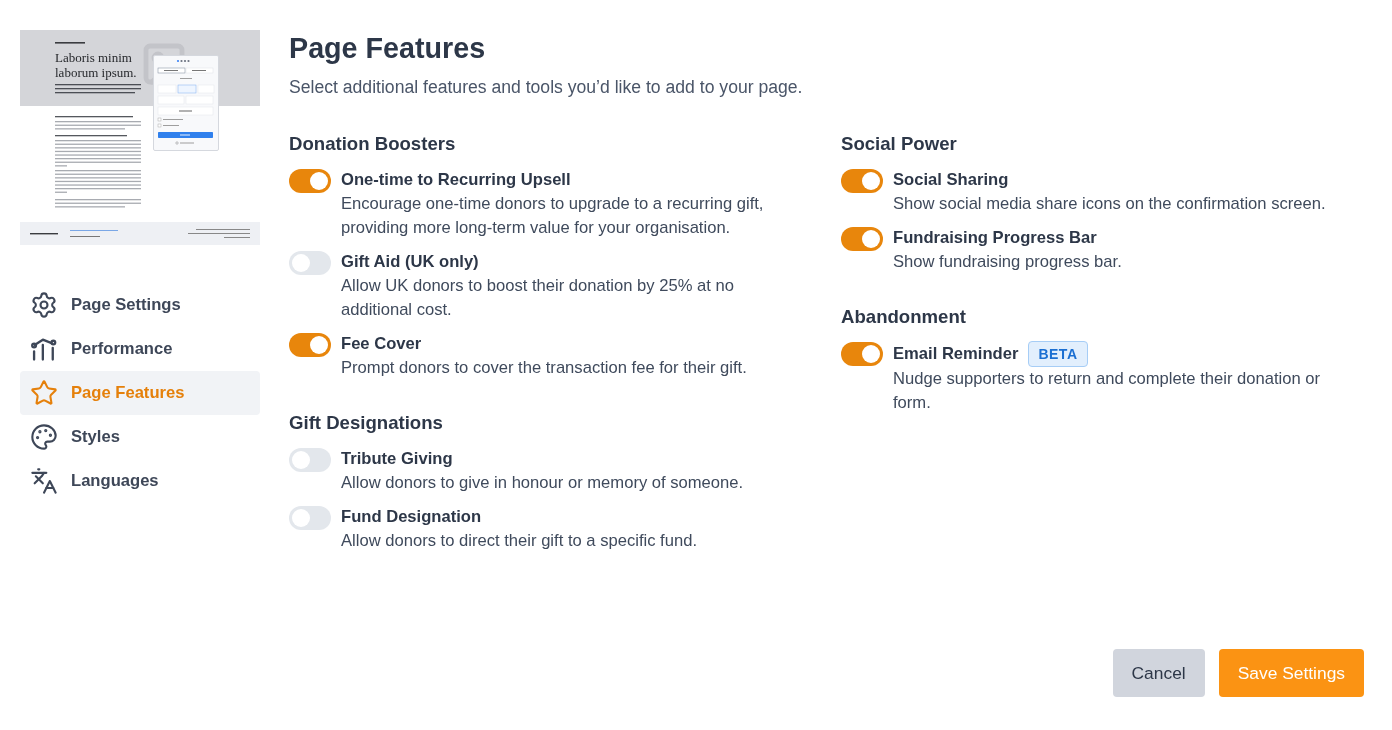 The height and width of the screenshot is (730, 1392). I want to click on feature-title: Email Reminder, so click(956, 354).